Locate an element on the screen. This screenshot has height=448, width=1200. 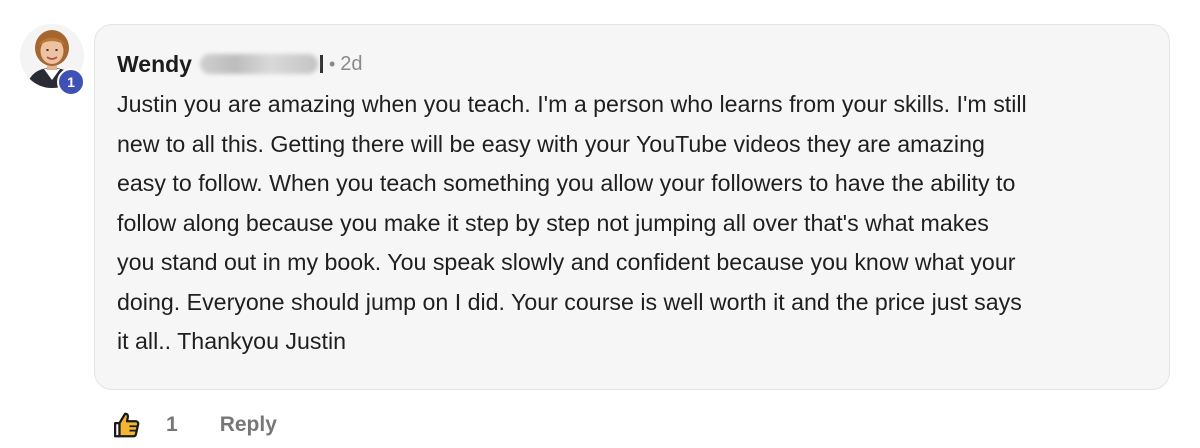
comment-timestamp: 2d is located at coordinates (351, 64).